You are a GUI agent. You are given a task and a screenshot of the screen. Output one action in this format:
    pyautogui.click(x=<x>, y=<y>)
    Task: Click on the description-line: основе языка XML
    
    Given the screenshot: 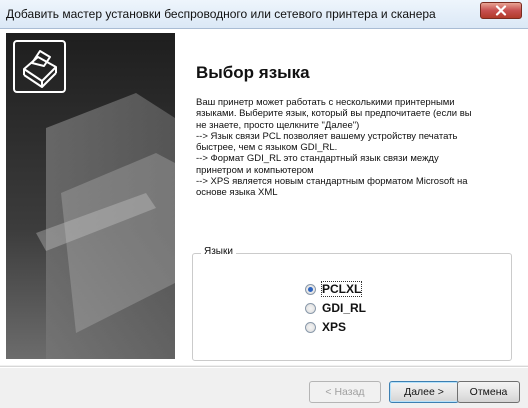 What is the action you would take?
    pyautogui.click(x=237, y=193)
    